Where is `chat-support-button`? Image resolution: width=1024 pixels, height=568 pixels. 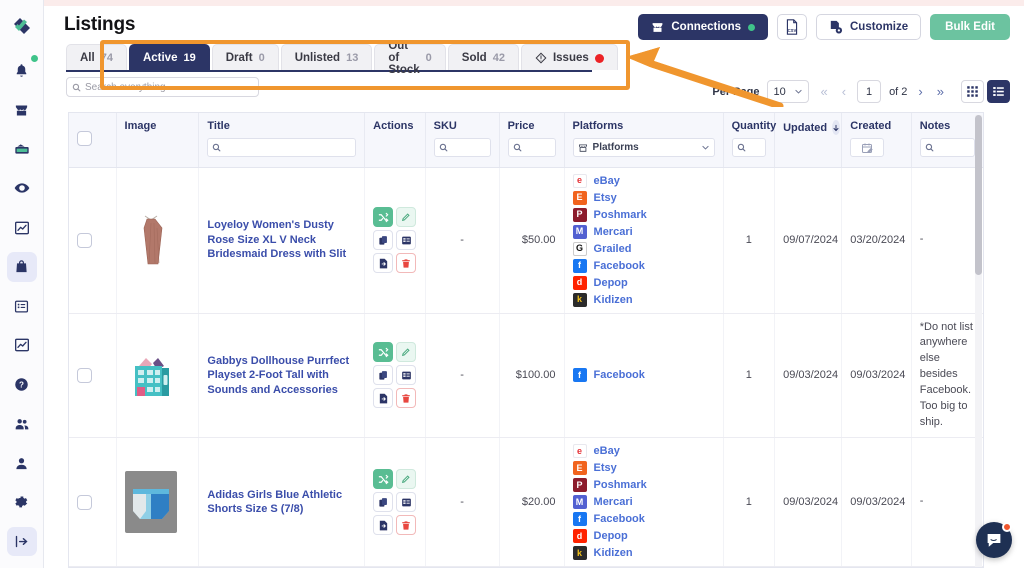
chat-support-button is located at coordinates (994, 540).